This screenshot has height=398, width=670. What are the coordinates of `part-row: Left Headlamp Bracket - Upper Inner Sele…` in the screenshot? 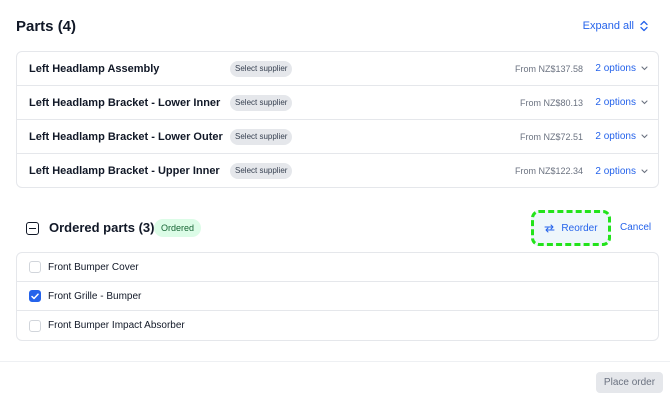 It's located at (337, 171).